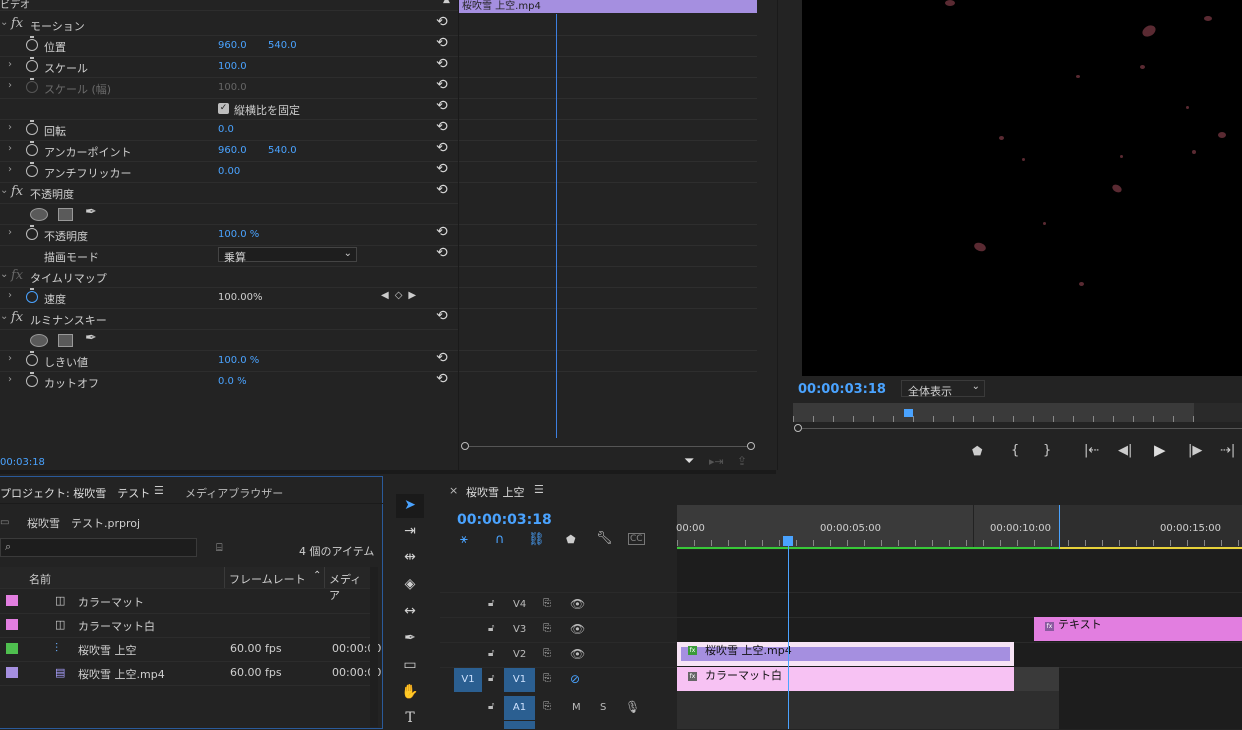  Describe the element at coordinates (519, 725) in the screenshot. I see `track-a2-label-partial` at that location.